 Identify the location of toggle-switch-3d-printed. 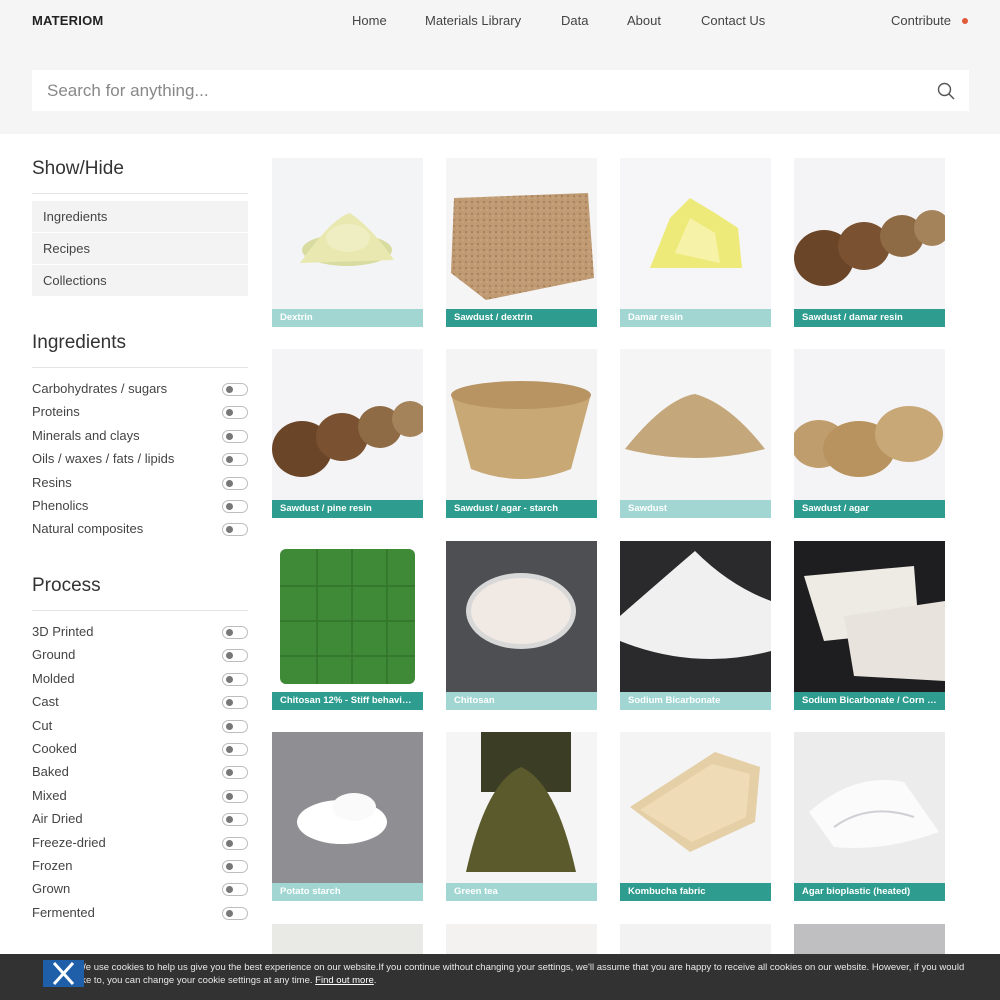
(235, 632).